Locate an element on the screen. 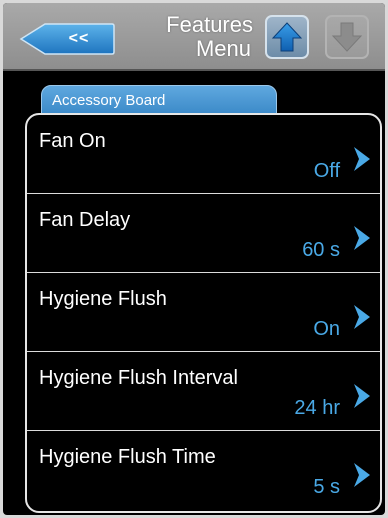 This screenshot has height=518, width=388. list-item-value: On is located at coordinates (326, 329).